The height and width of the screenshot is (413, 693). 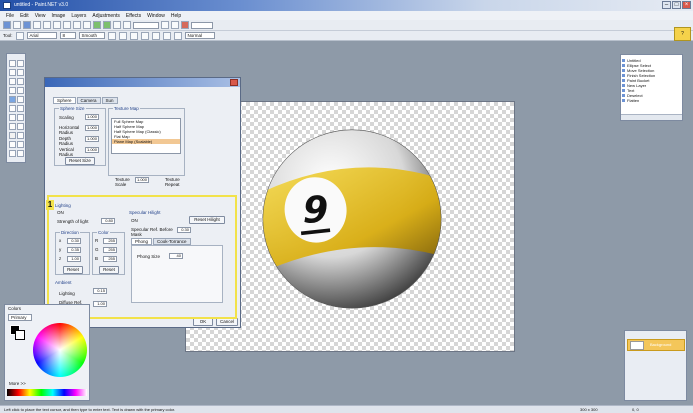 What do you see at coordinates (20, 317) in the screenshot?
I see `color-mode-select: Primary` at bounding box center [20, 317].